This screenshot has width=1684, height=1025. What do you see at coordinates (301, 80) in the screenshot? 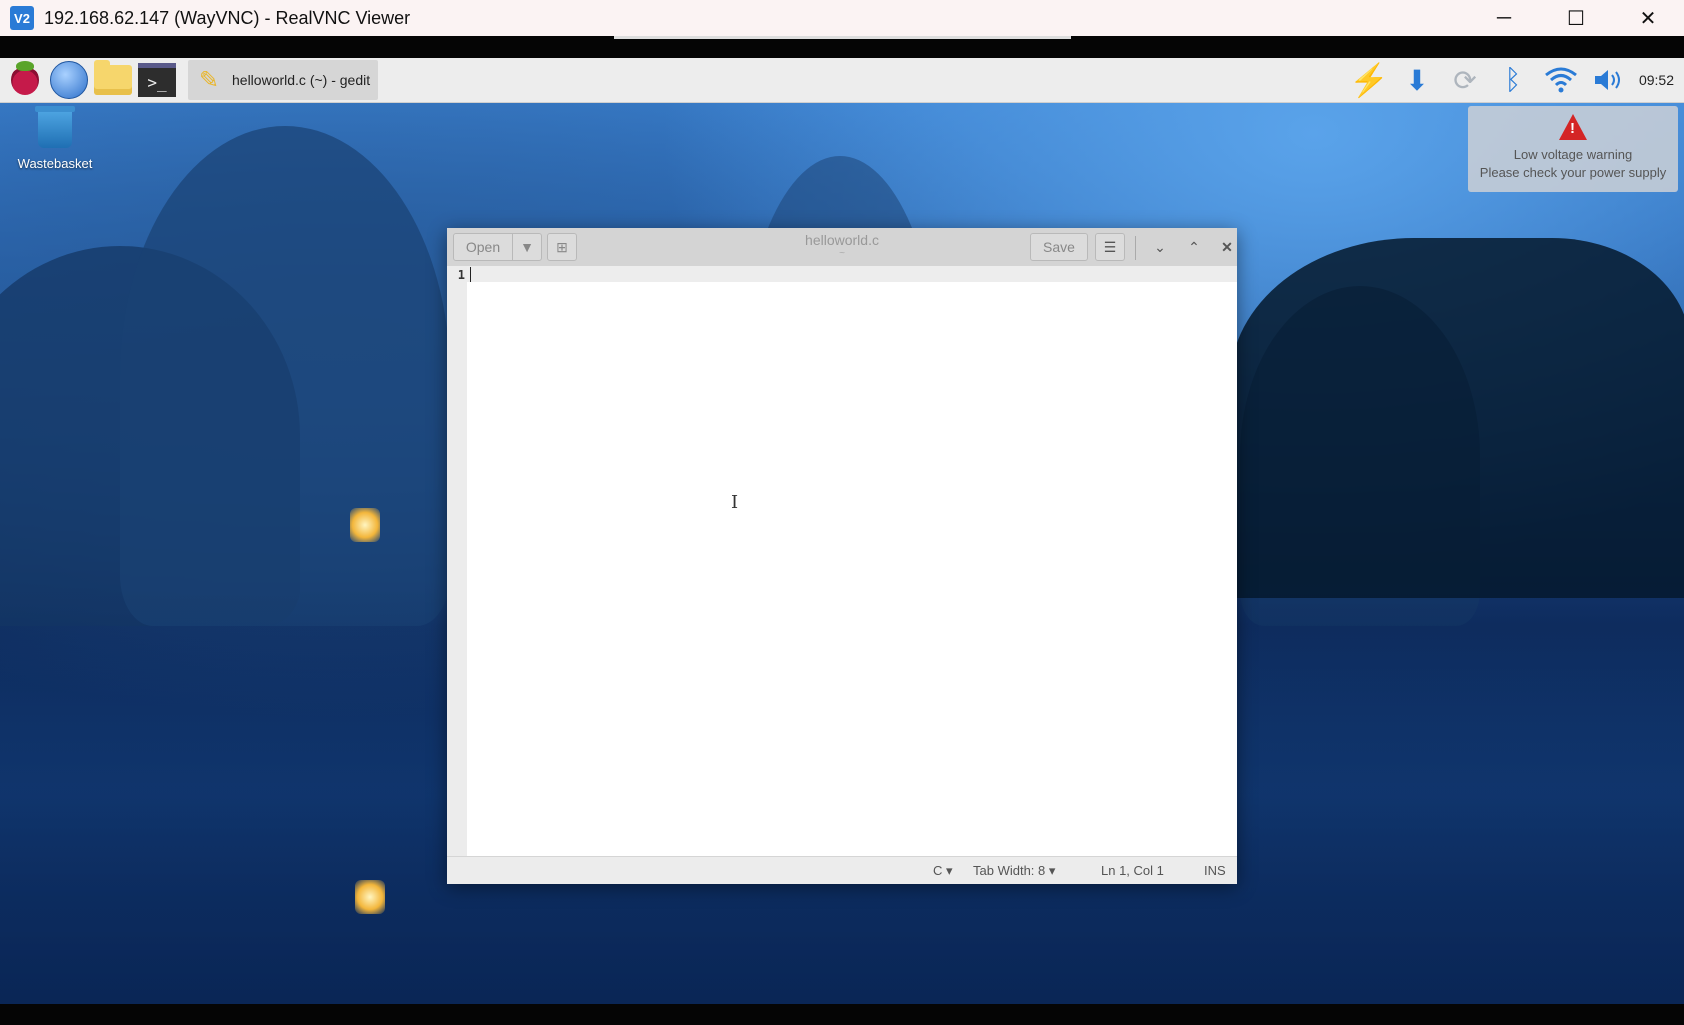
I see `taskbar-item-label: helloworld.c (~) - gedit` at bounding box center [301, 80].